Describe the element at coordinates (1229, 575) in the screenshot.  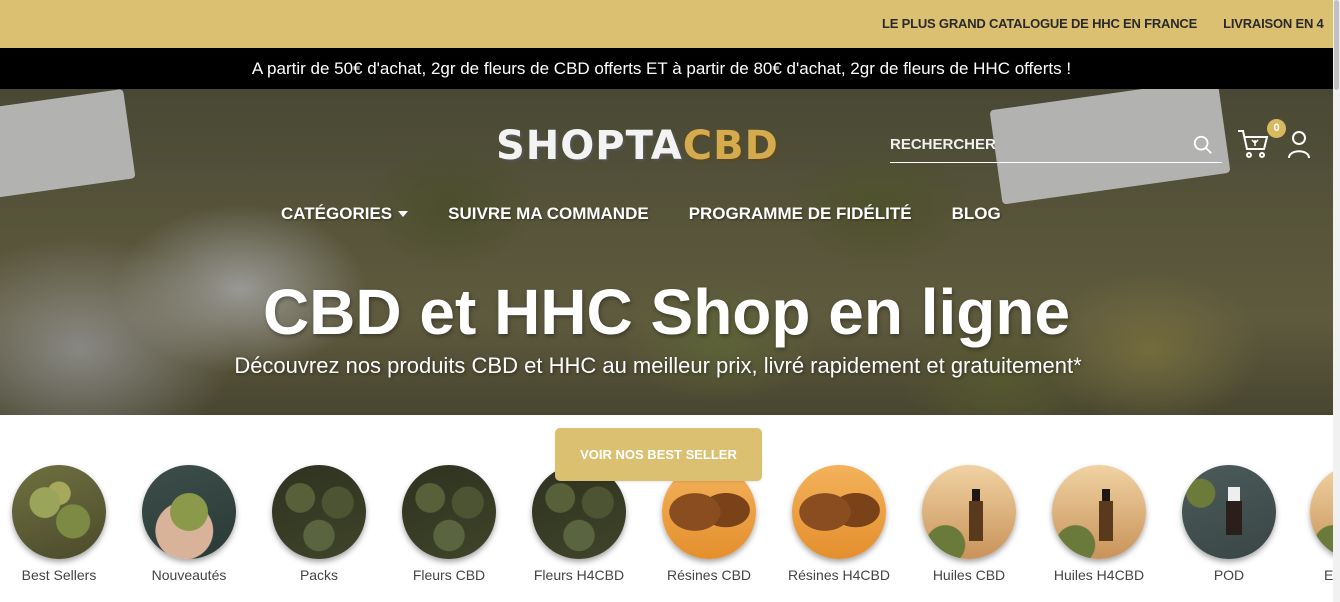
I see `category-label: POD` at that location.